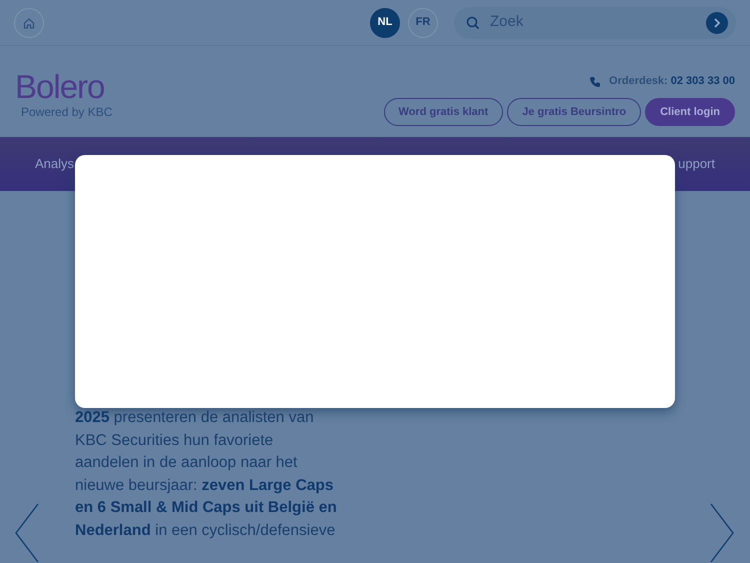 The height and width of the screenshot is (563, 750). What do you see at coordinates (66, 112) in the screenshot?
I see `tagline: Powered by KBC` at bounding box center [66, 112].